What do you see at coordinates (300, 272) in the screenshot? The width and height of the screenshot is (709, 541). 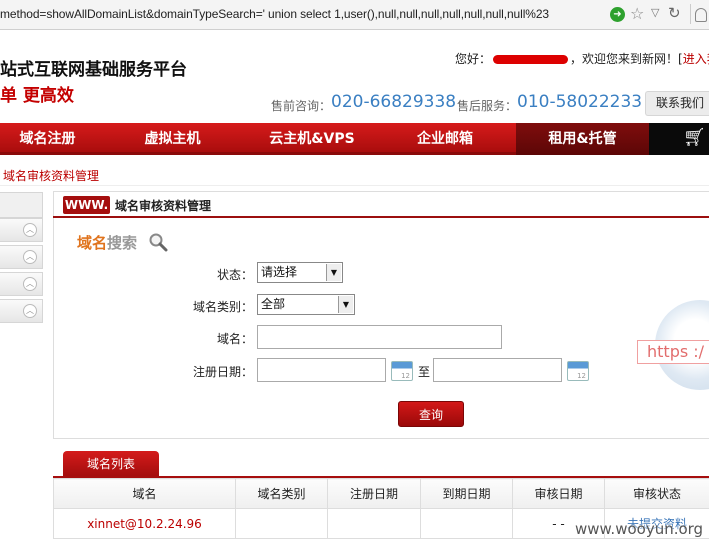 I see `status-select: 请选择 ▼` at bounding box center [300, 272].